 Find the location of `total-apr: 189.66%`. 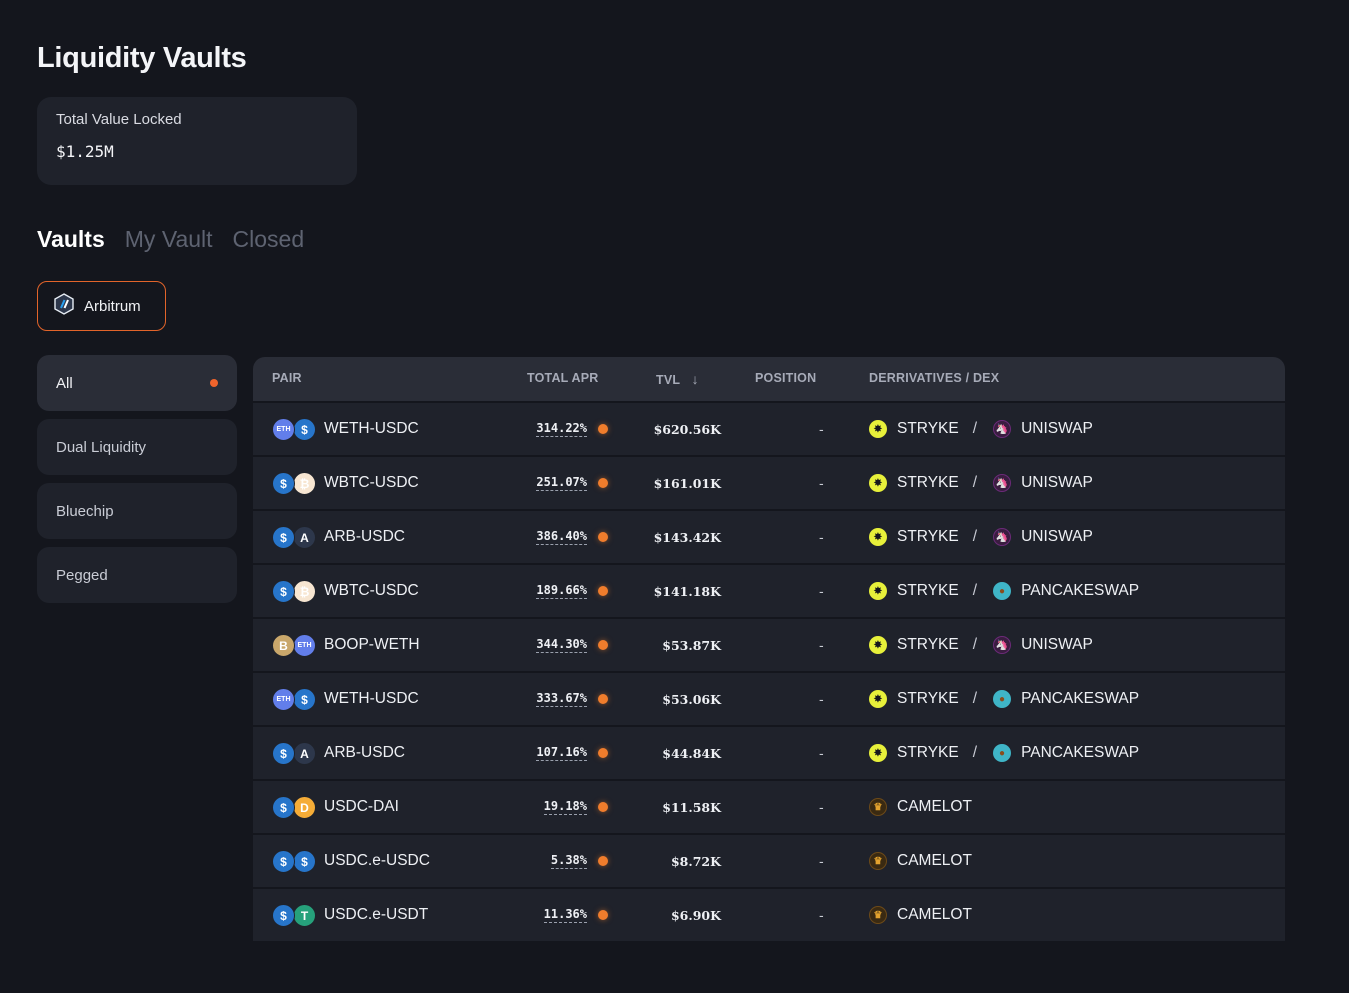

total-apr: 189.66% is located at coordinates (540, 591).